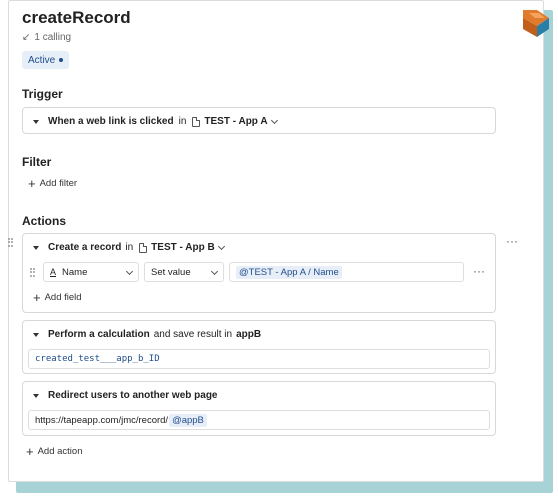 The height and width of the screenshot is (500, 558). I want to click on trigger-event-label: When a web link is clicked, so click(111, 121).